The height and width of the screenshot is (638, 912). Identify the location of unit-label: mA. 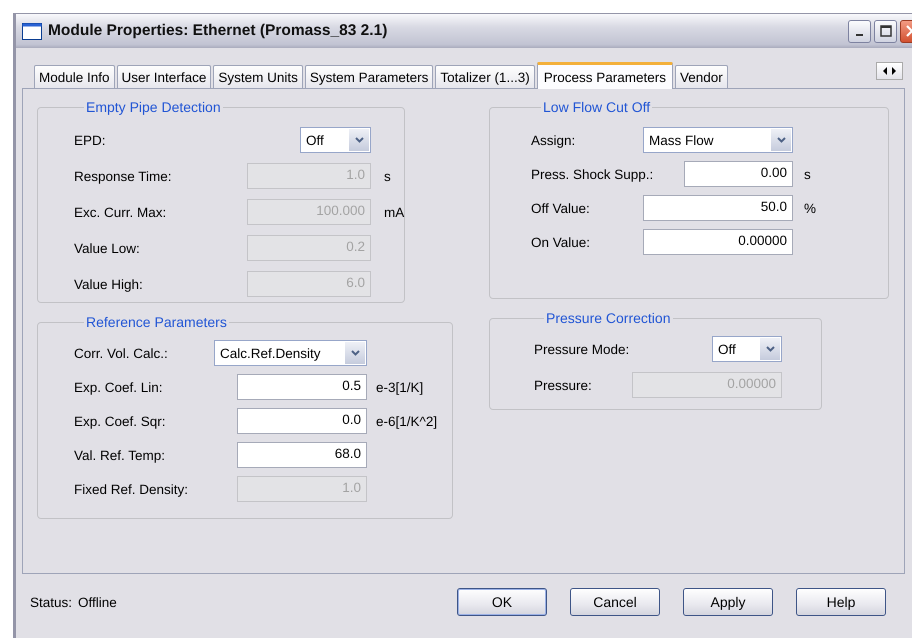
(394, 212).